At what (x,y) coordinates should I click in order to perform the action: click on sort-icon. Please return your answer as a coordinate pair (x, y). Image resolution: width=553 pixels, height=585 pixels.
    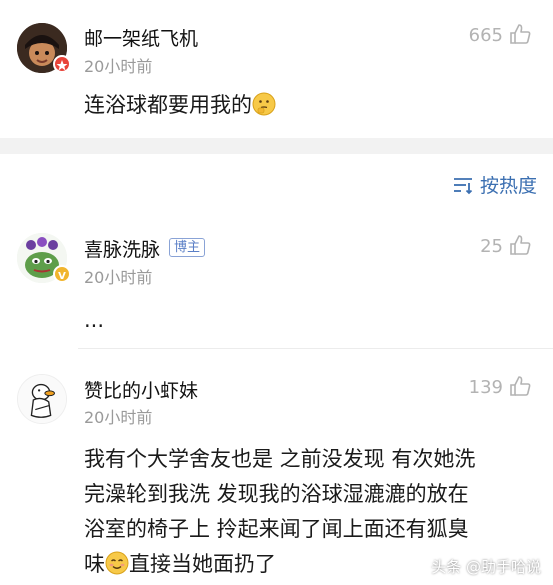
    Looking at the image, I should click on (463, 185).